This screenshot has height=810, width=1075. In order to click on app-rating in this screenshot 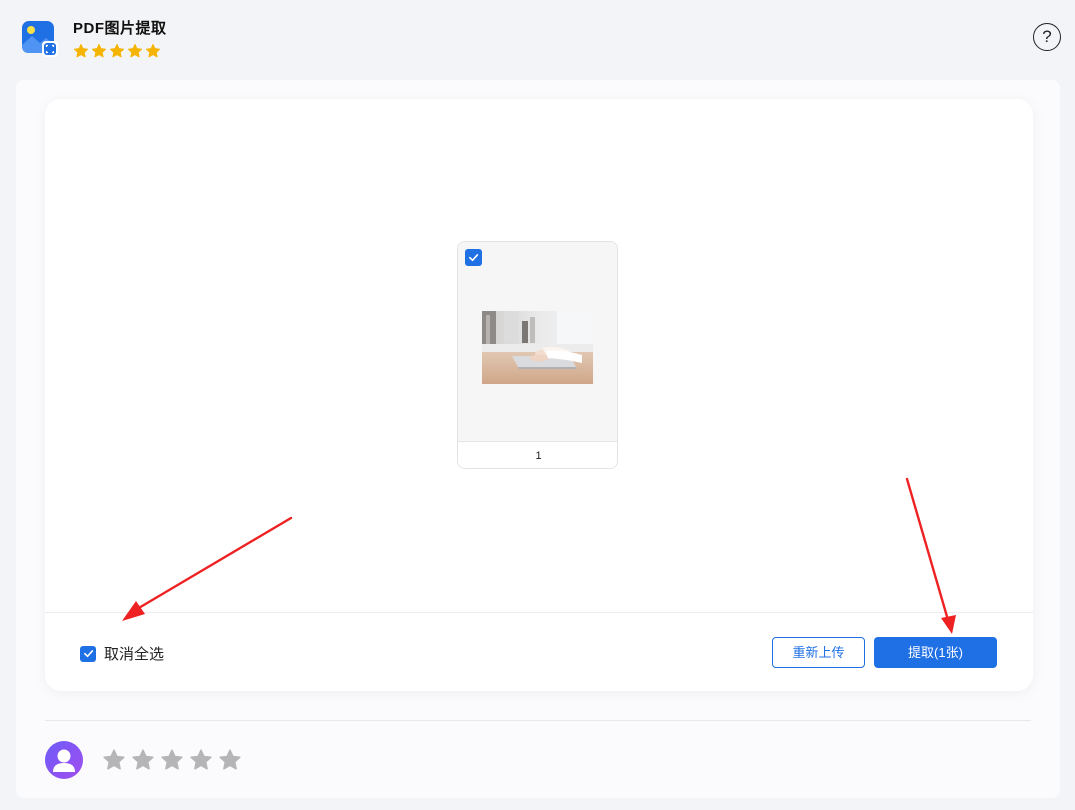, I will do `click(117, 51)`.